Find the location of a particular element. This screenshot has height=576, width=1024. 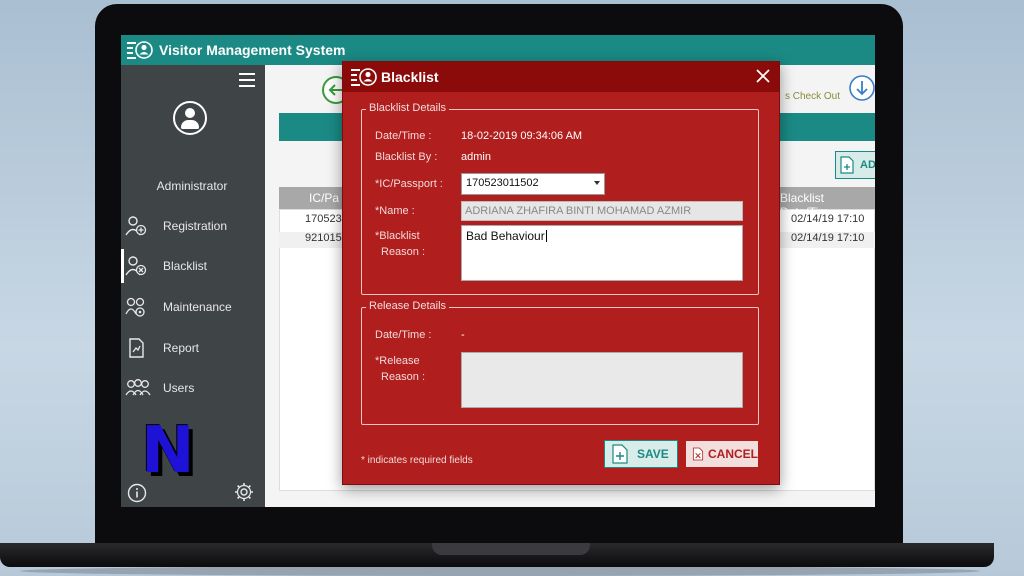

name-value: ADRIANA ZHAFIRA BINTI MOHAMAD AZMIR is located at coordinates (578, 211).